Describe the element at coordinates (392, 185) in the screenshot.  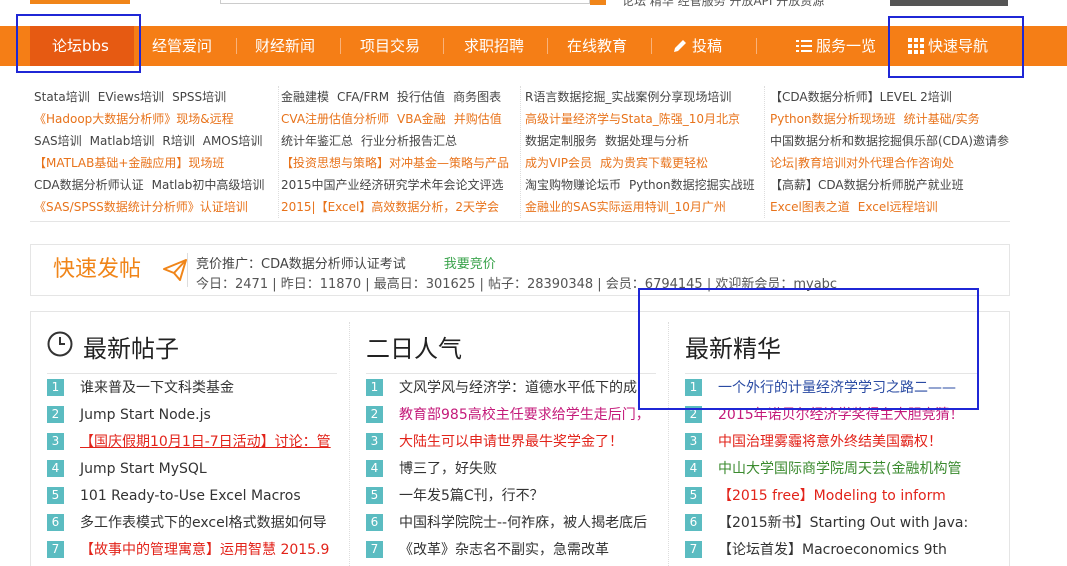
I see `link: 2015中国产业经济研究学术年会论文评选` at that location.